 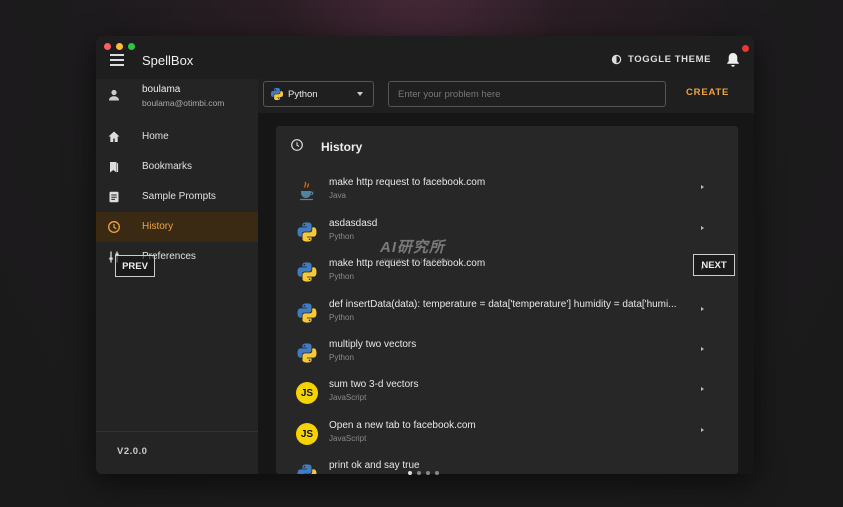 What do you see at coordinates (416, 261) in the screenshot?
I see `watermark-subtitle: WWW.AIYJS.COM` at bounding box center [416, 261].